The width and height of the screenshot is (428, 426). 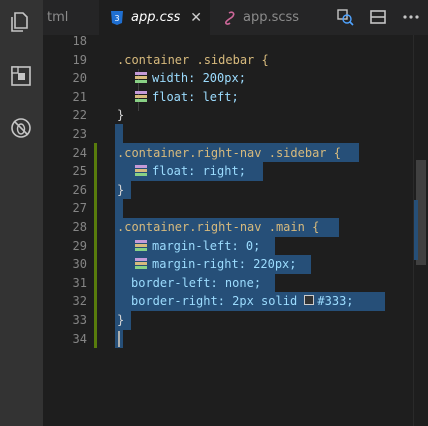 I want to click on code-text: border-right: 2px solid #333;, so click(x=242, y=301).